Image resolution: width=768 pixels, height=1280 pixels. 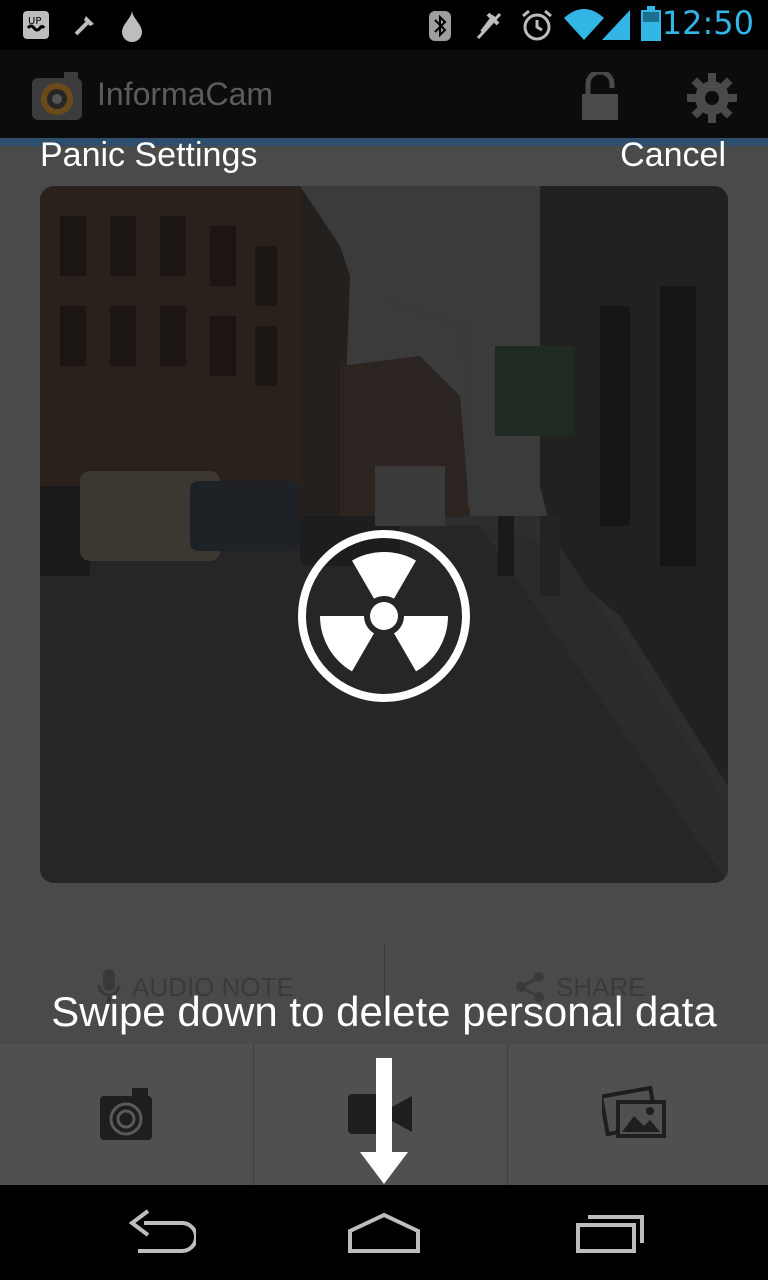 I want to click on action-bar: InformaCam, so click(x=384, y=94).